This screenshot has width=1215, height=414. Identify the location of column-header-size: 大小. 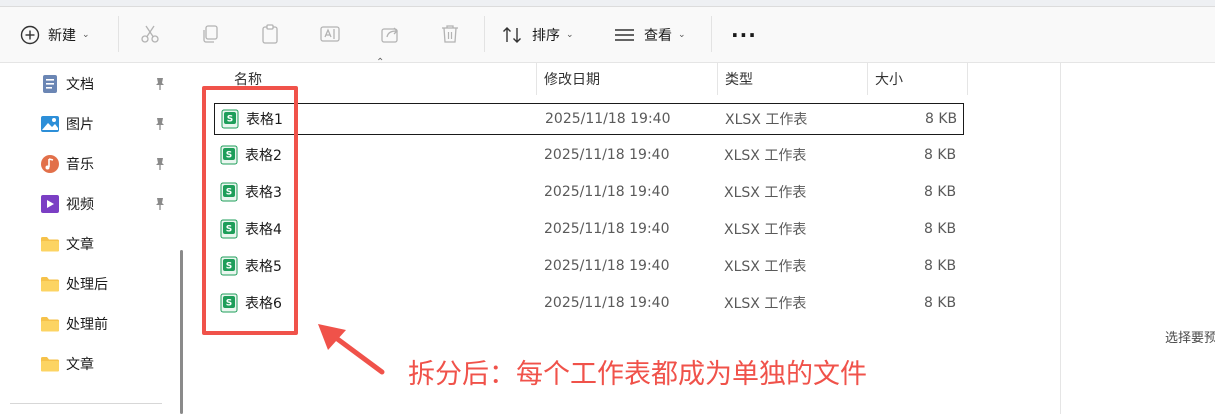
(889, 79).